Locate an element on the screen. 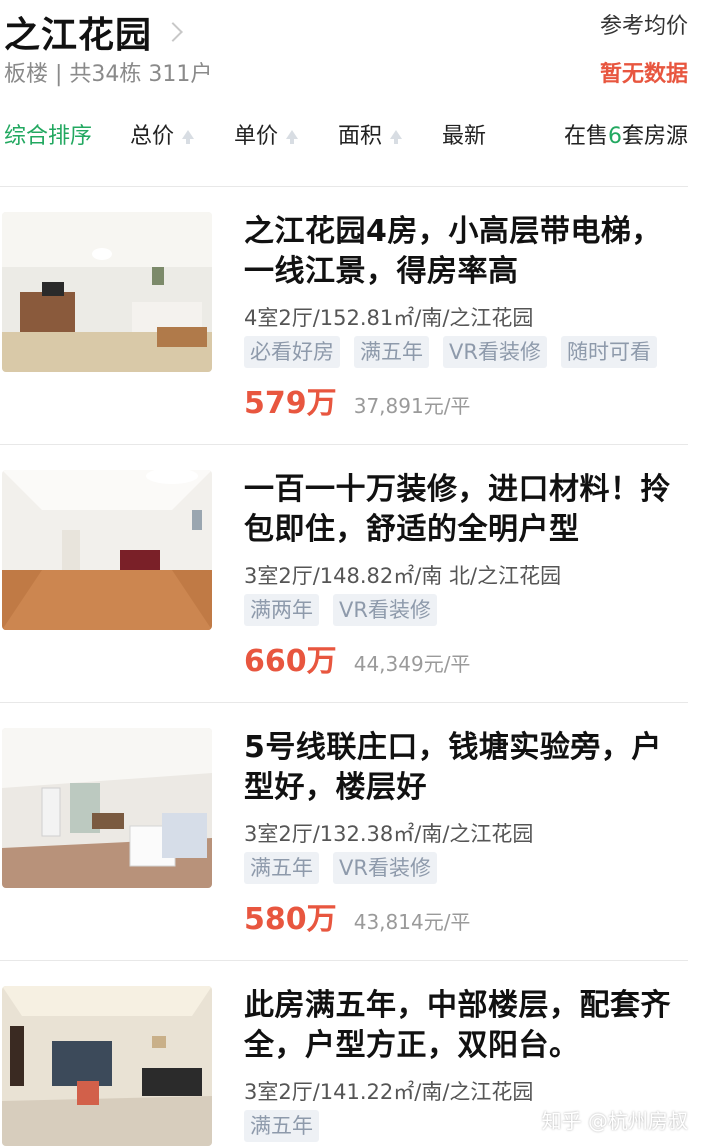 The image size is (702, 1148). community-name: 之江花园 is located at coordinates (78, 32).